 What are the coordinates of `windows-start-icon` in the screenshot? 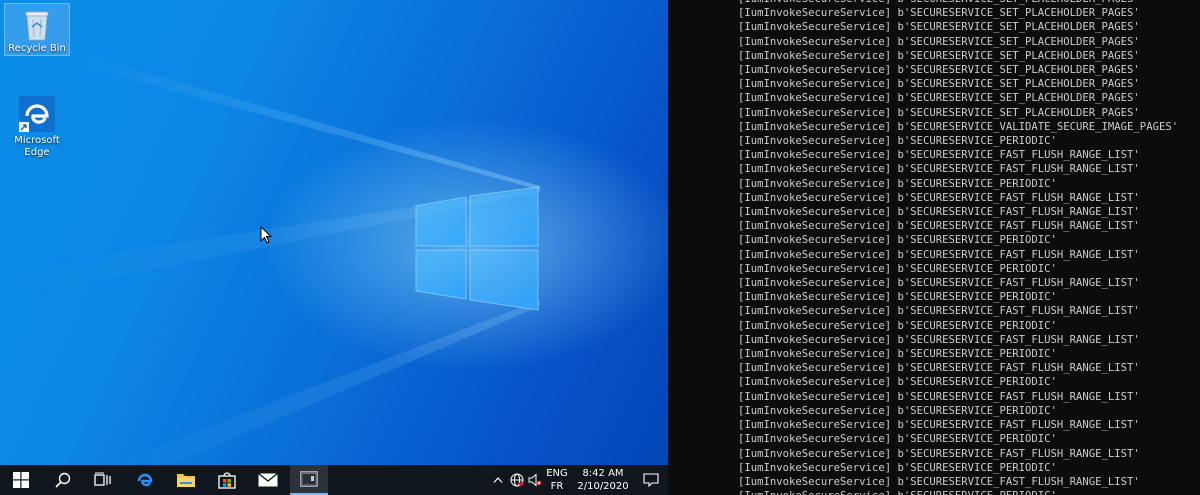 It's located at (21, 480).